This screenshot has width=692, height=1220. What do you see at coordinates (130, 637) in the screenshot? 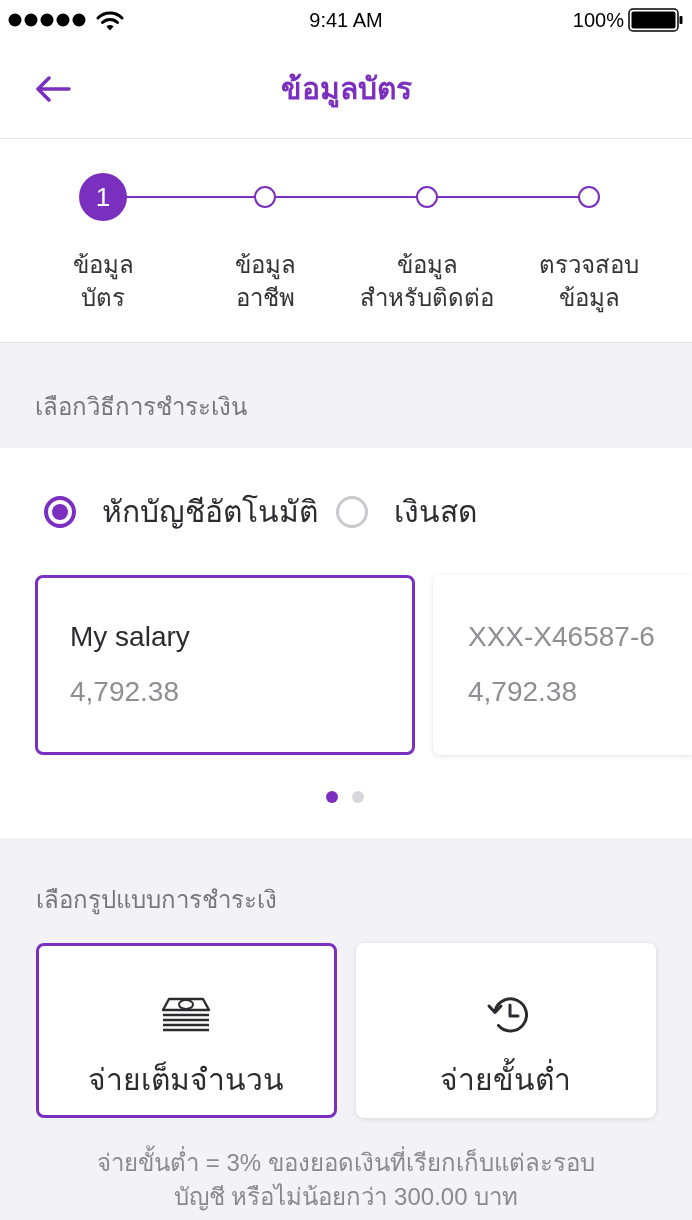
I see `account-name: My salary` at bounding box center [130, 637].